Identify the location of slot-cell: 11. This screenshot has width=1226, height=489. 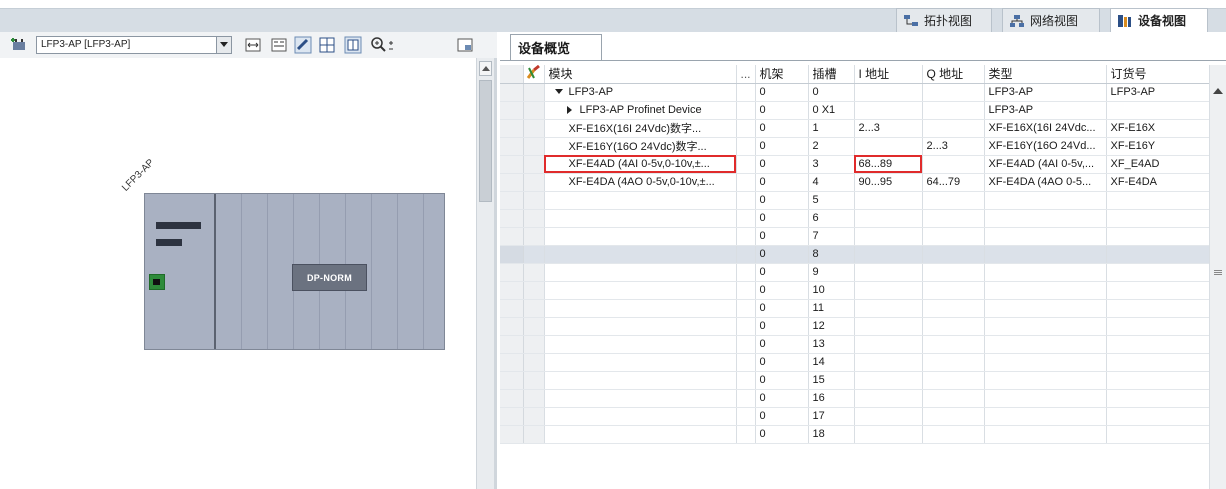
(831, 308).